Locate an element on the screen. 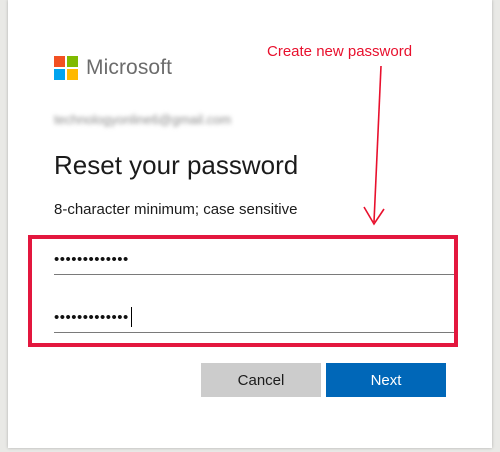 The image size is (500, 452). next-button: Next is located at coordinates (386, 380).